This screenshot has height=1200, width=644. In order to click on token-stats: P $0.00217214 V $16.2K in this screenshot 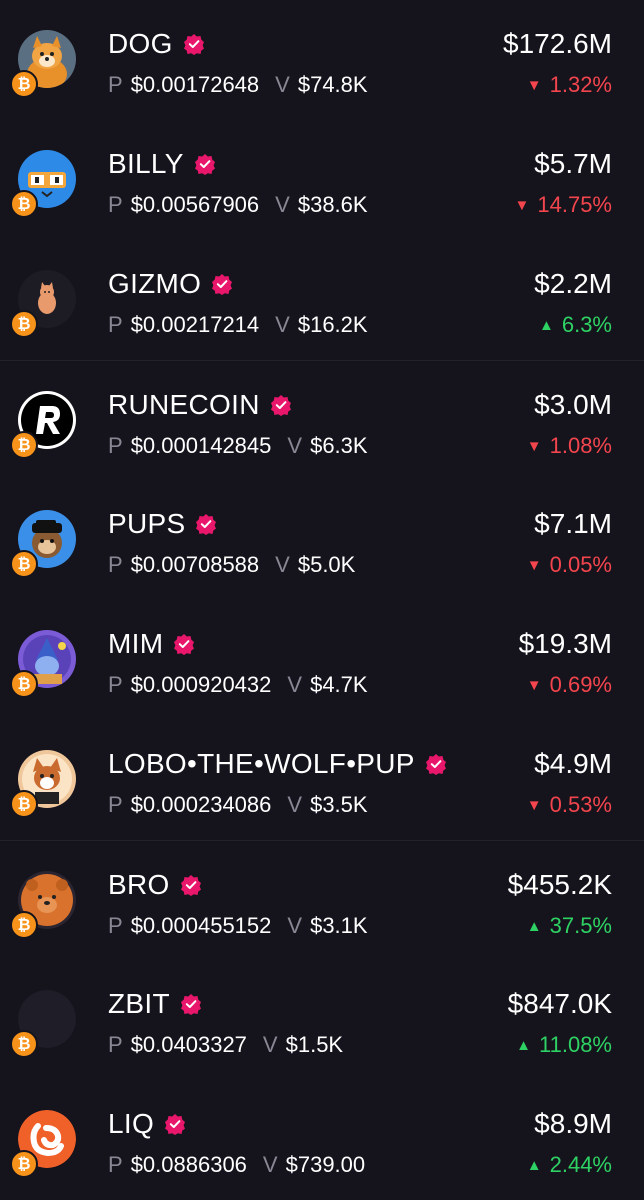, I will do `click(238, 325)`.